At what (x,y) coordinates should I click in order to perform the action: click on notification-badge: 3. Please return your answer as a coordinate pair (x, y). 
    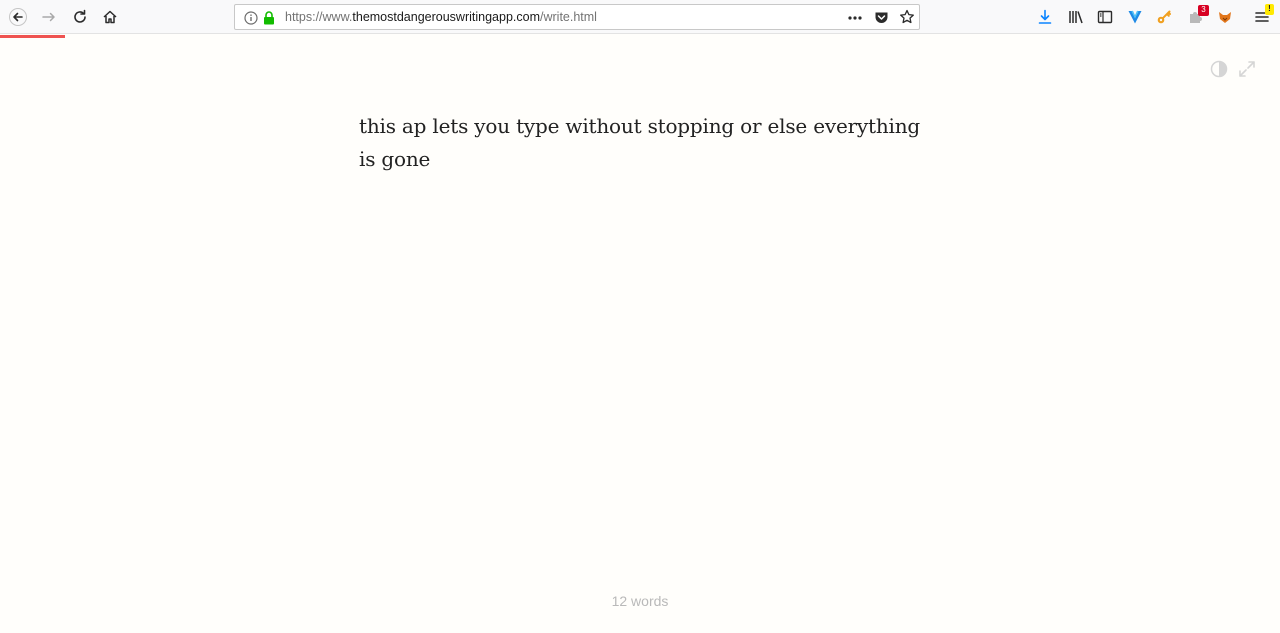
    Looking at the image, I should click on (1203, 10).